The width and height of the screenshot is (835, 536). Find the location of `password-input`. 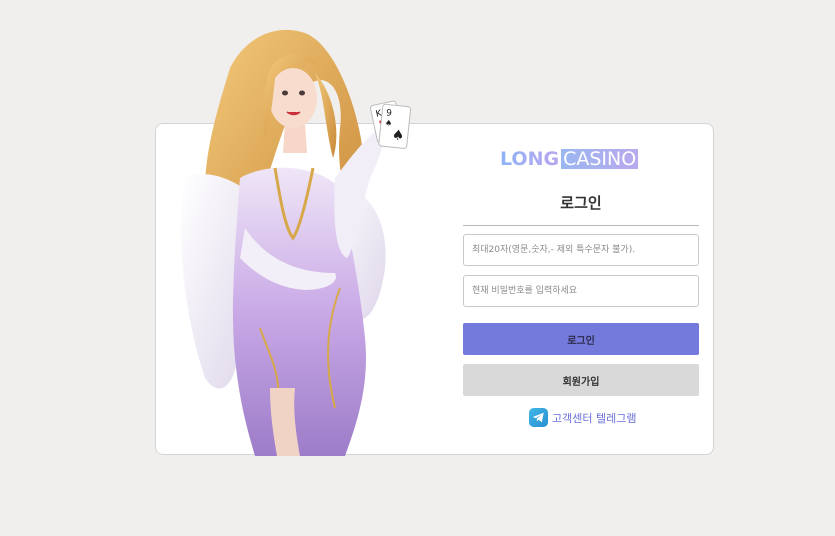

password-input is located at coordinates (581, 291).